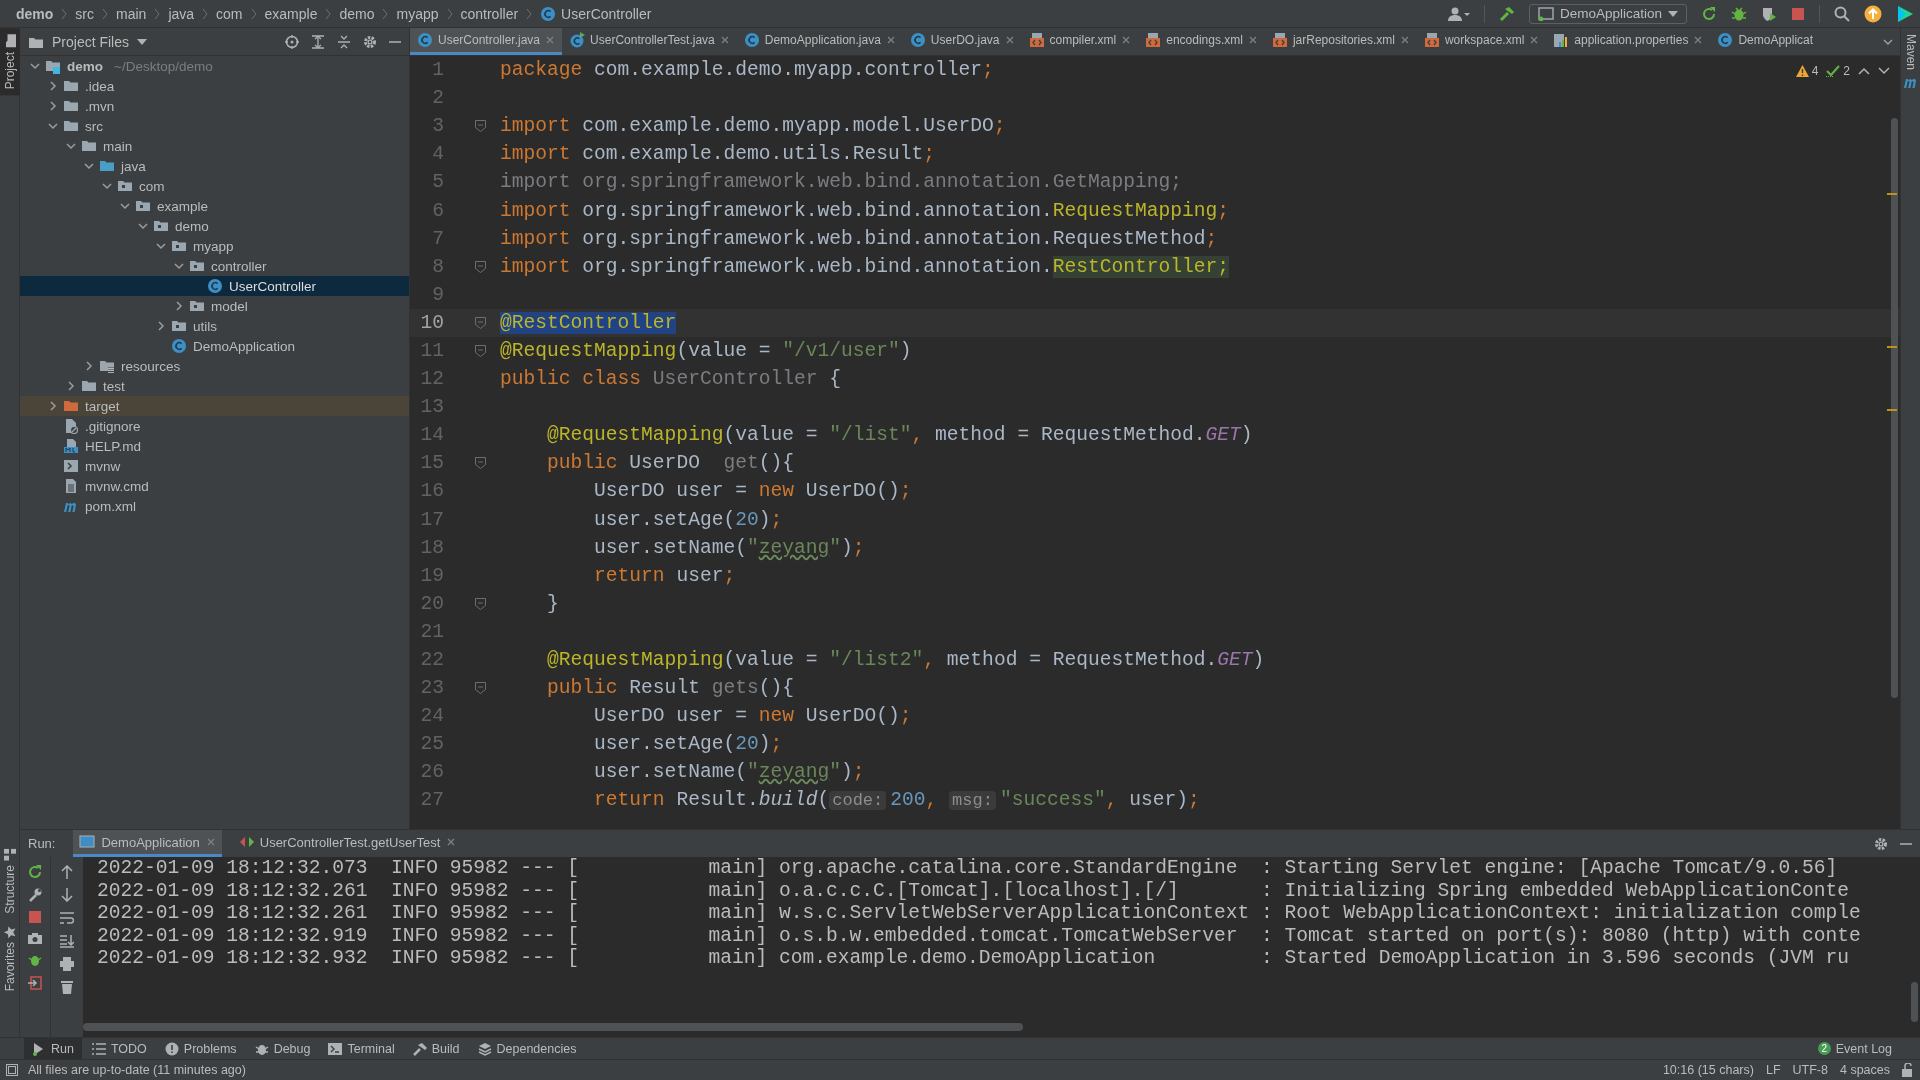 The image size is (1920, 1080). Describe the element at coordinates (214, 386) in the screenshot. I see `tree-item: test` at that location.